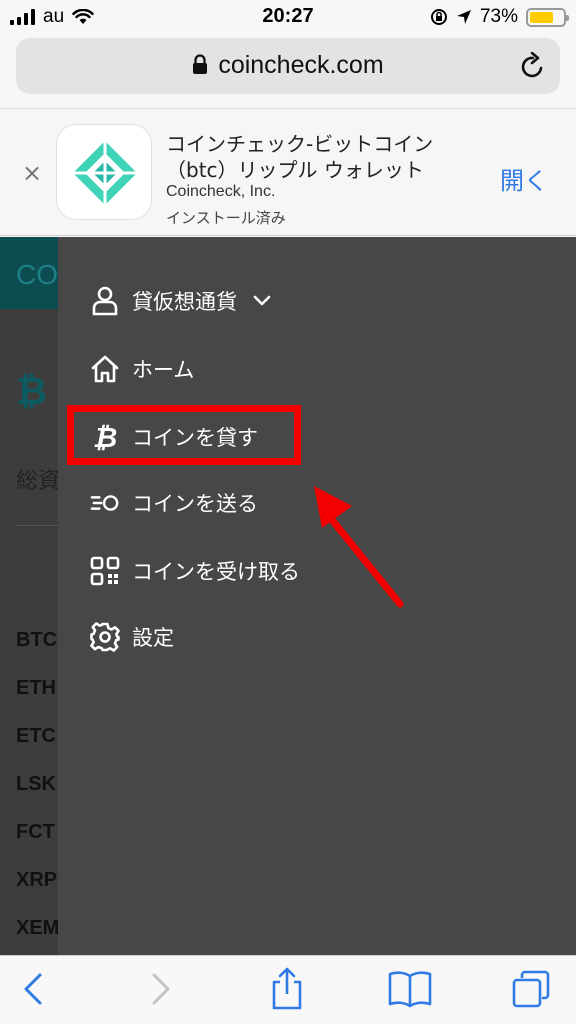 The width and height of the screenshot is (576, 1024). I want to click on menu-item-label: コインを送る, so click(195, 504).